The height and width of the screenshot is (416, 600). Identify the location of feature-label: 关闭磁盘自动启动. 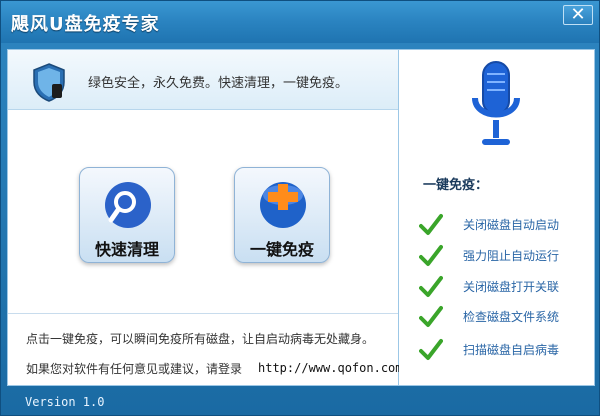
(511, 225).